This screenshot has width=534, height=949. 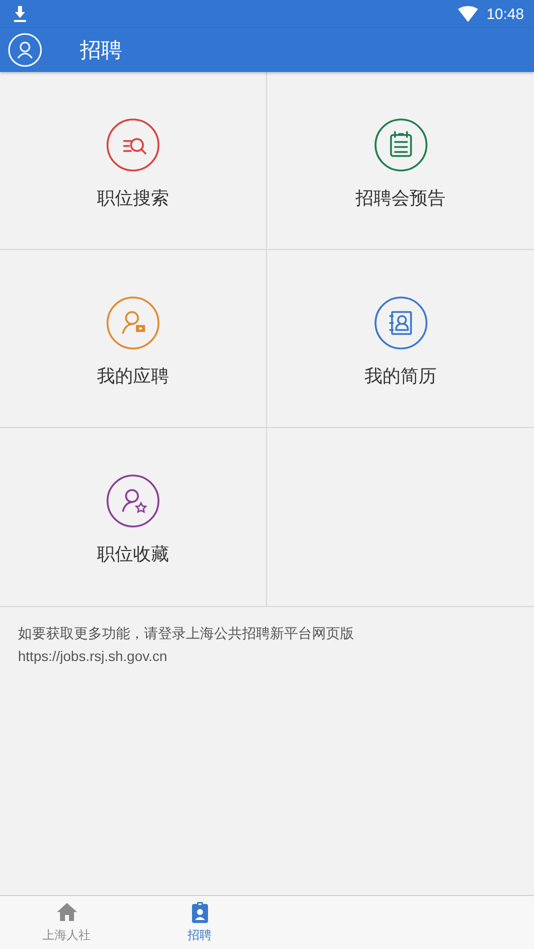 I want to click on notice-text: 如要获取更多功能，请登录上海公共招聘新平台网页版, so click(x=186, y=634).